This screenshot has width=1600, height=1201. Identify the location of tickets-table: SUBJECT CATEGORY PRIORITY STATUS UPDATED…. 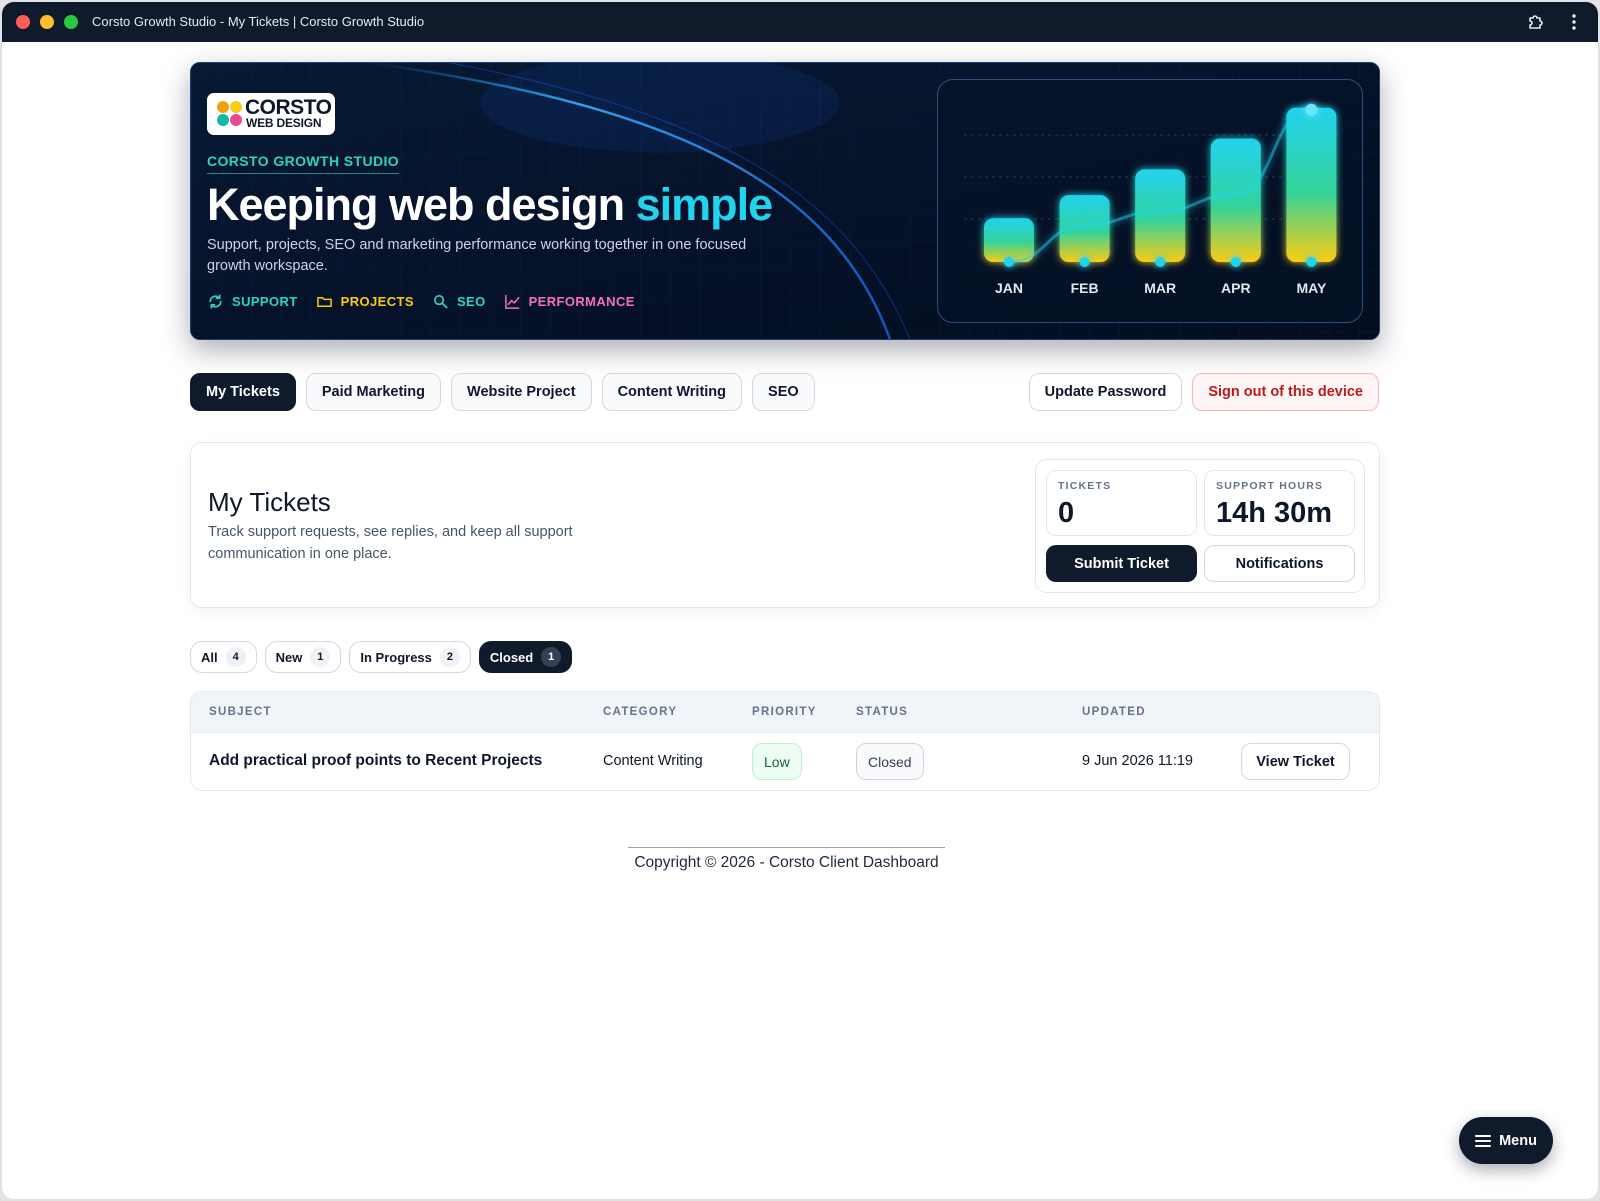
(785, 741).